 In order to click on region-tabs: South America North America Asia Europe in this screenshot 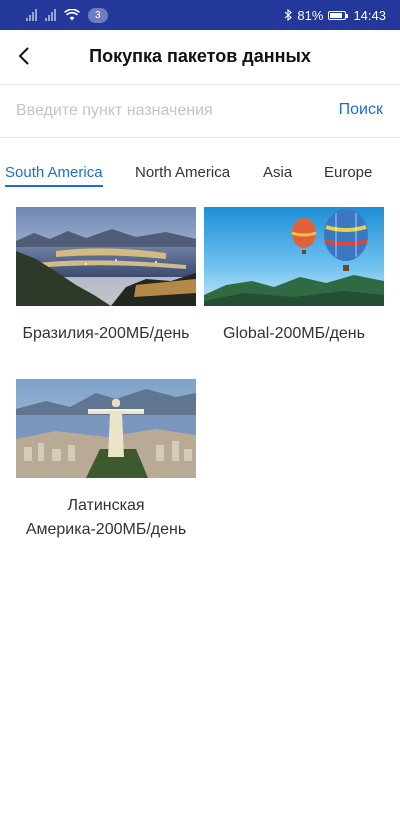, I will do `click(200, 175)`.